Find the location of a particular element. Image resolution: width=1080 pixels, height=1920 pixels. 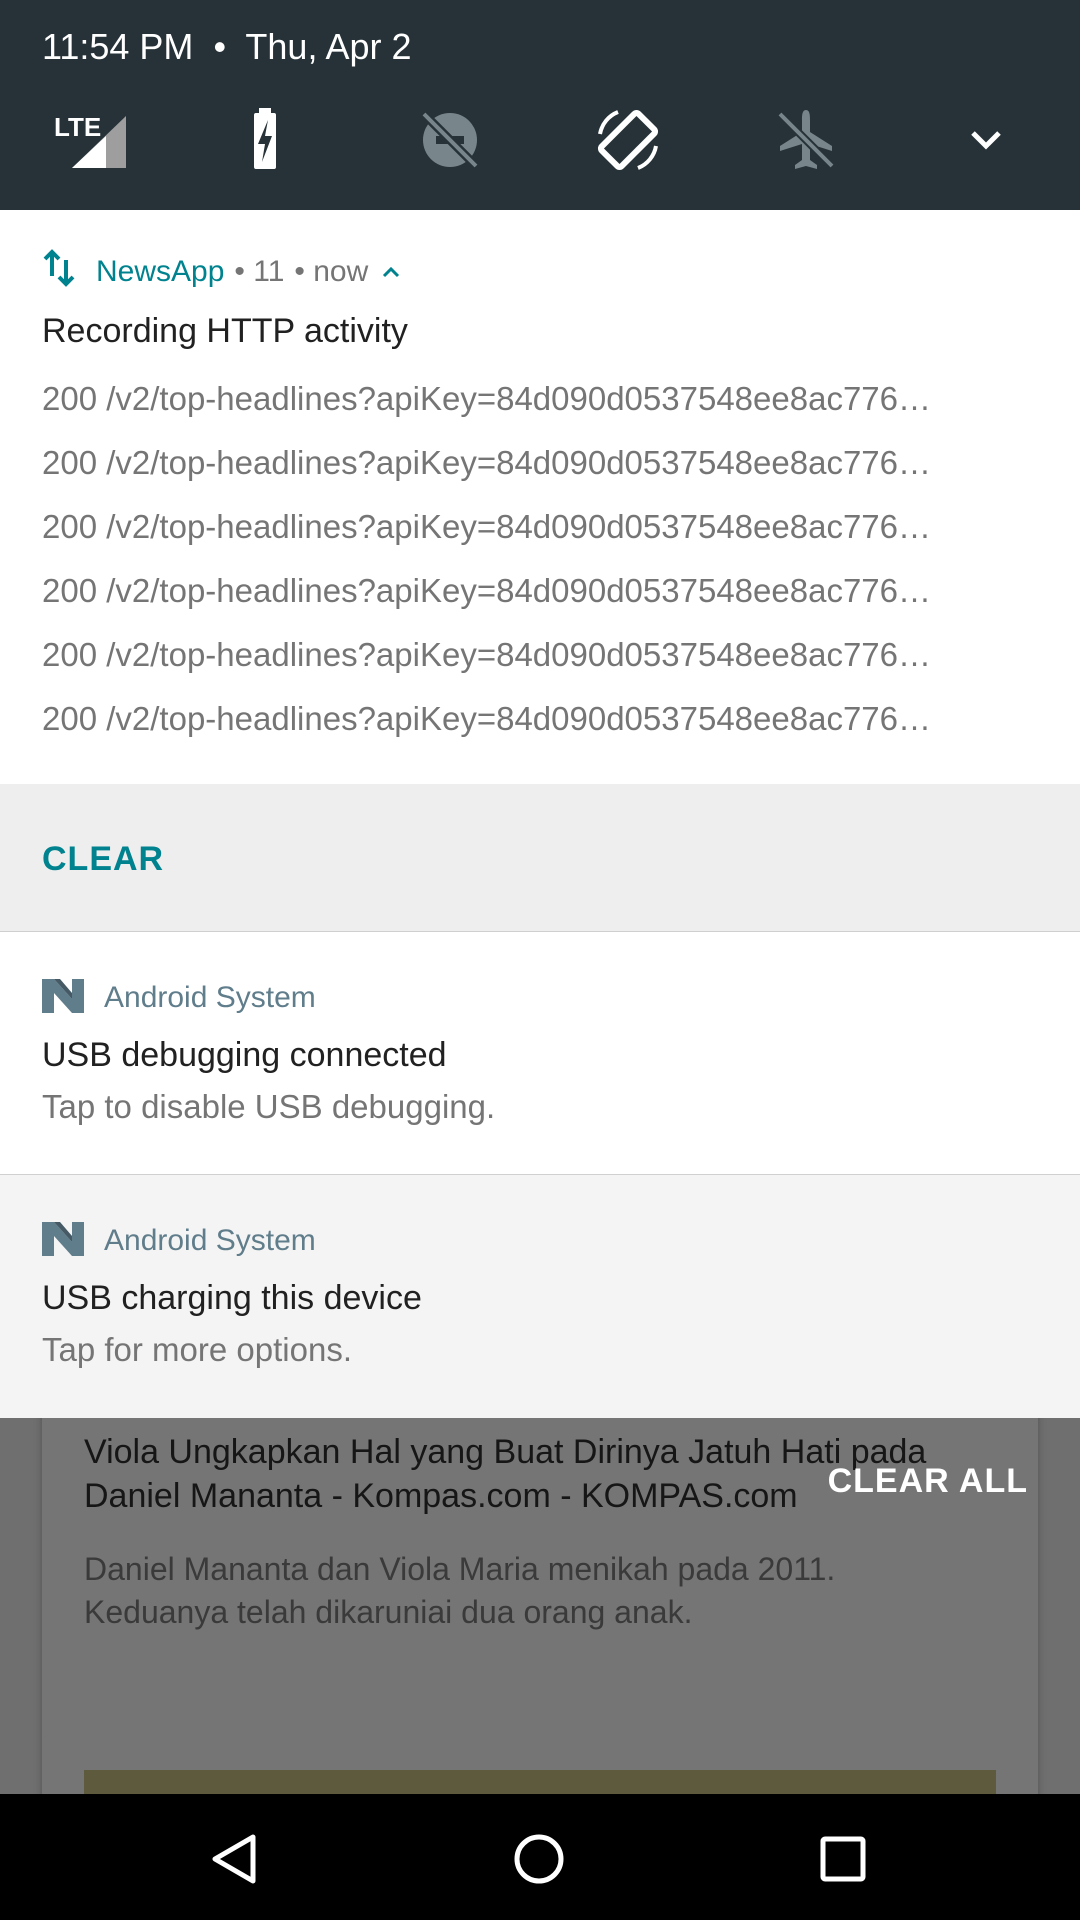

clear-all-button: CLEAR ALL is located at coordinates (928, 1481).